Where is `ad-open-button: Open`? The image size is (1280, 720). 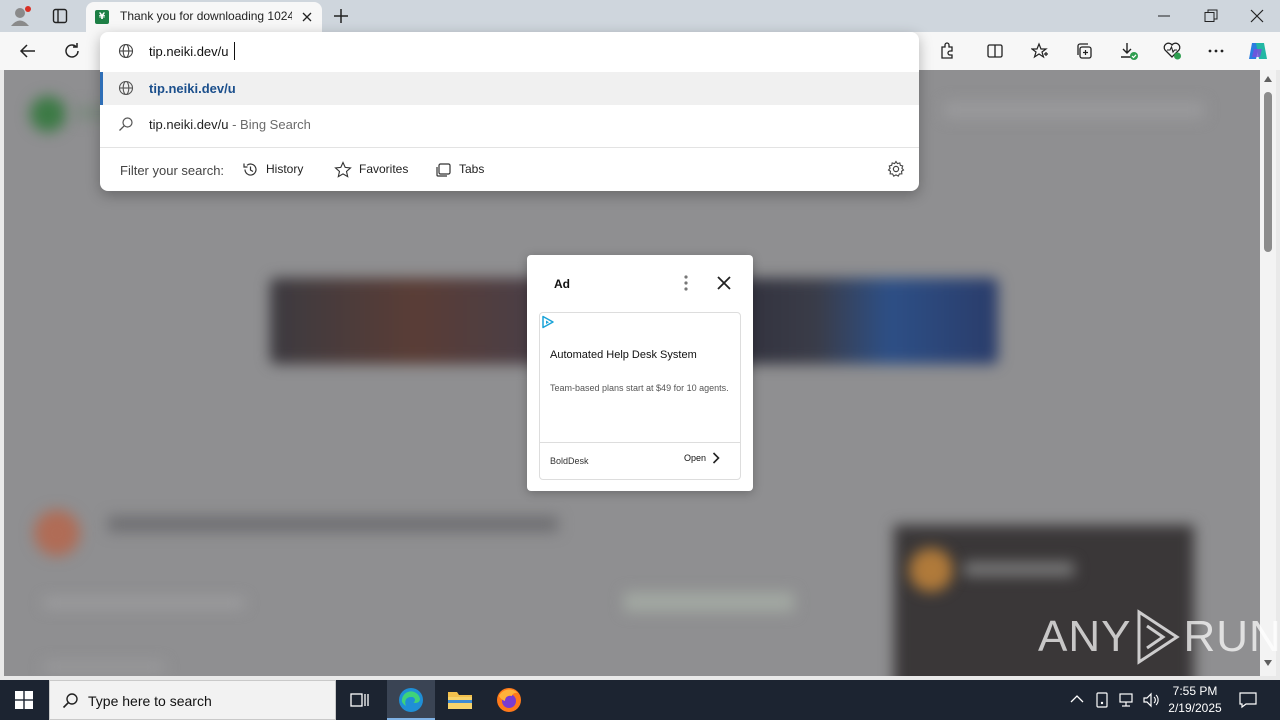
ad-open-button: Open is located at coordinates (702, 458).